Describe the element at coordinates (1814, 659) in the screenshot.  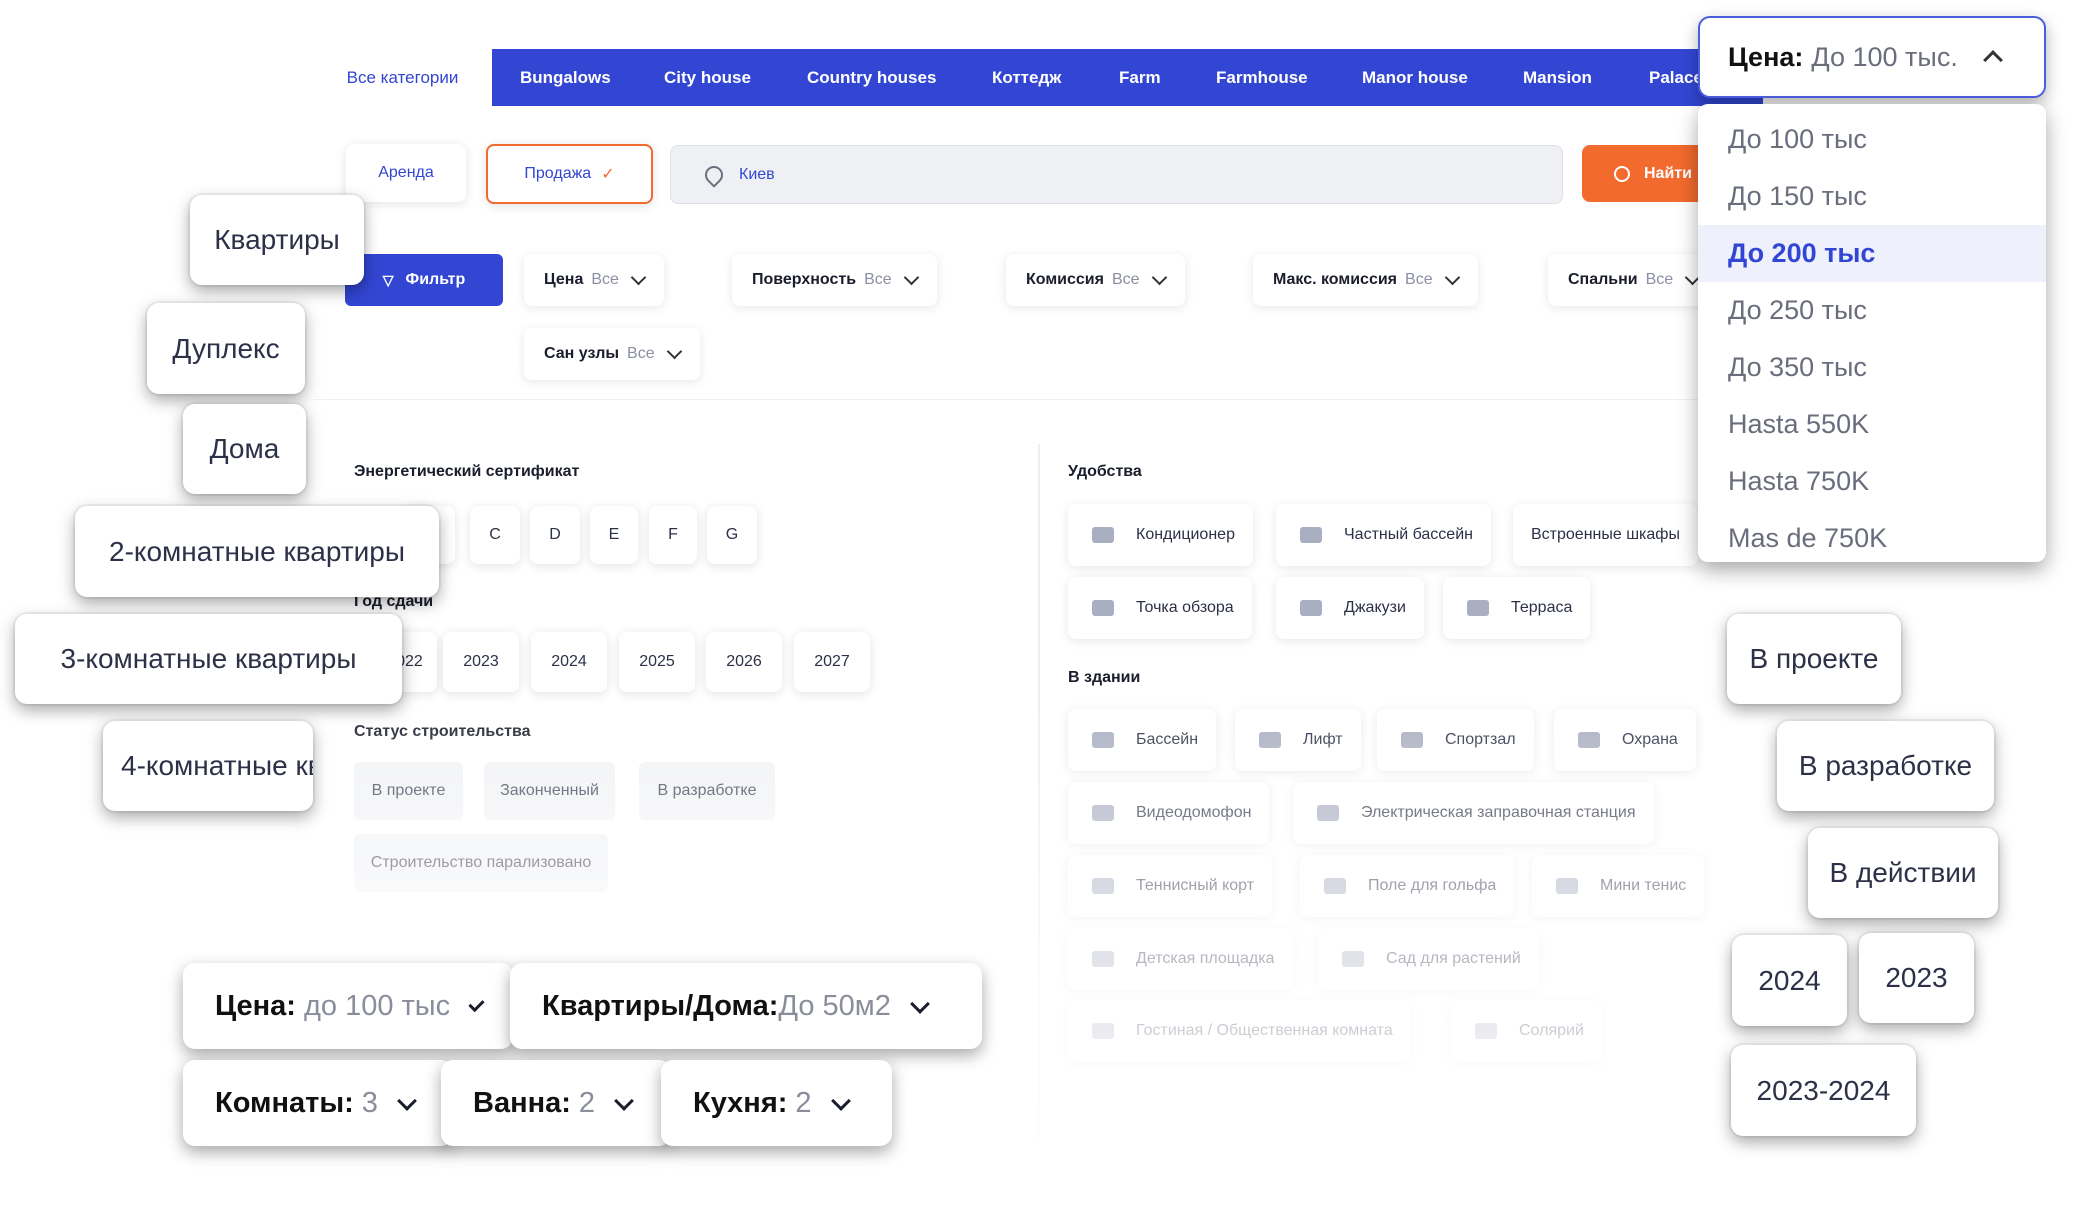
I see `card-in-project: В проекте` at that location.